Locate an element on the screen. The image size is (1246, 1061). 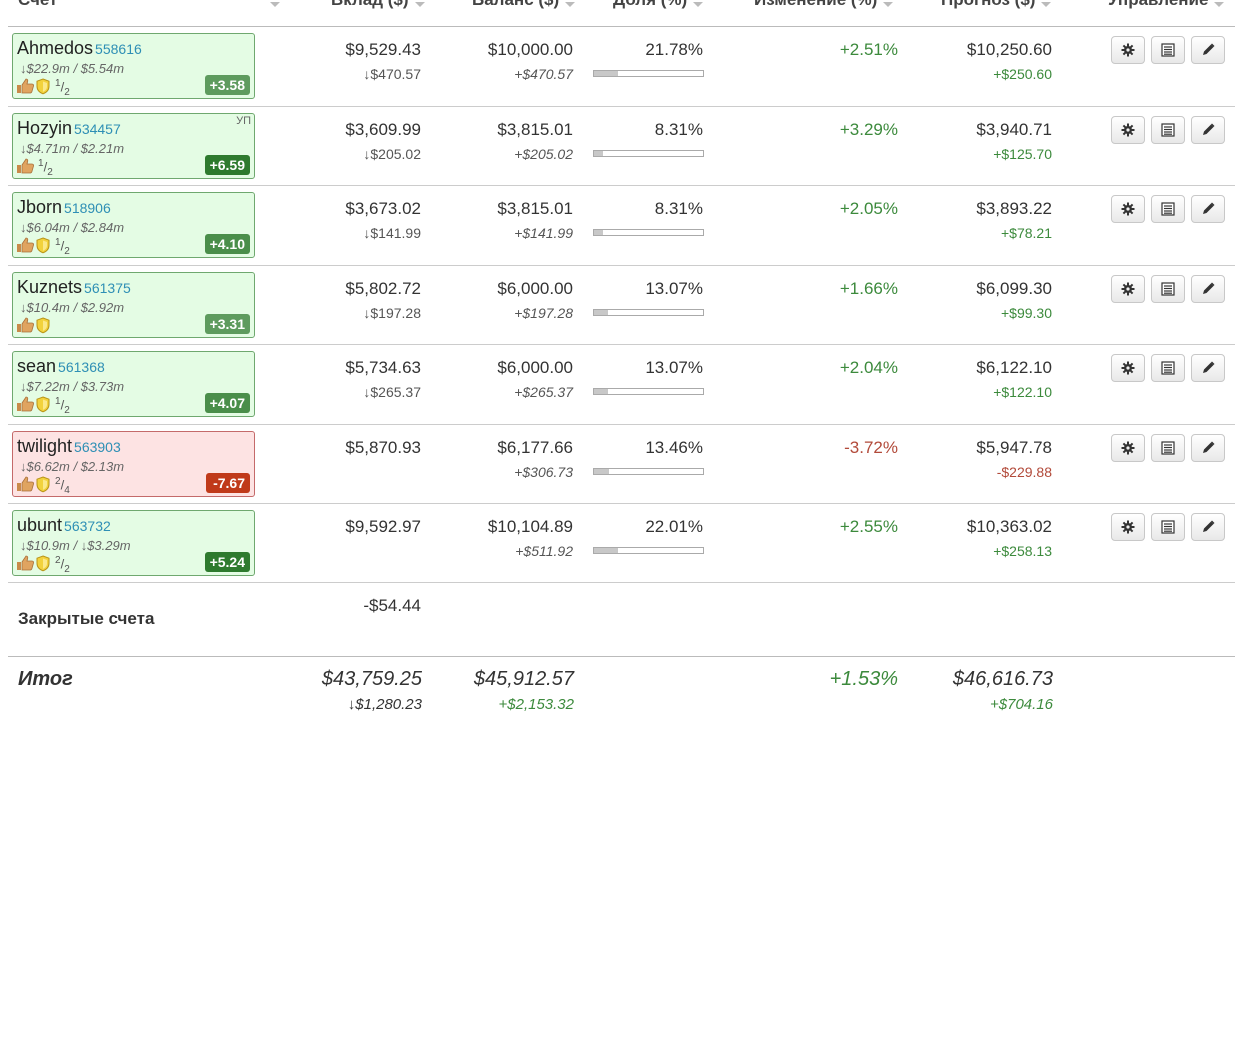
account-id-link: 561375 is located at coordinates (107, 288).